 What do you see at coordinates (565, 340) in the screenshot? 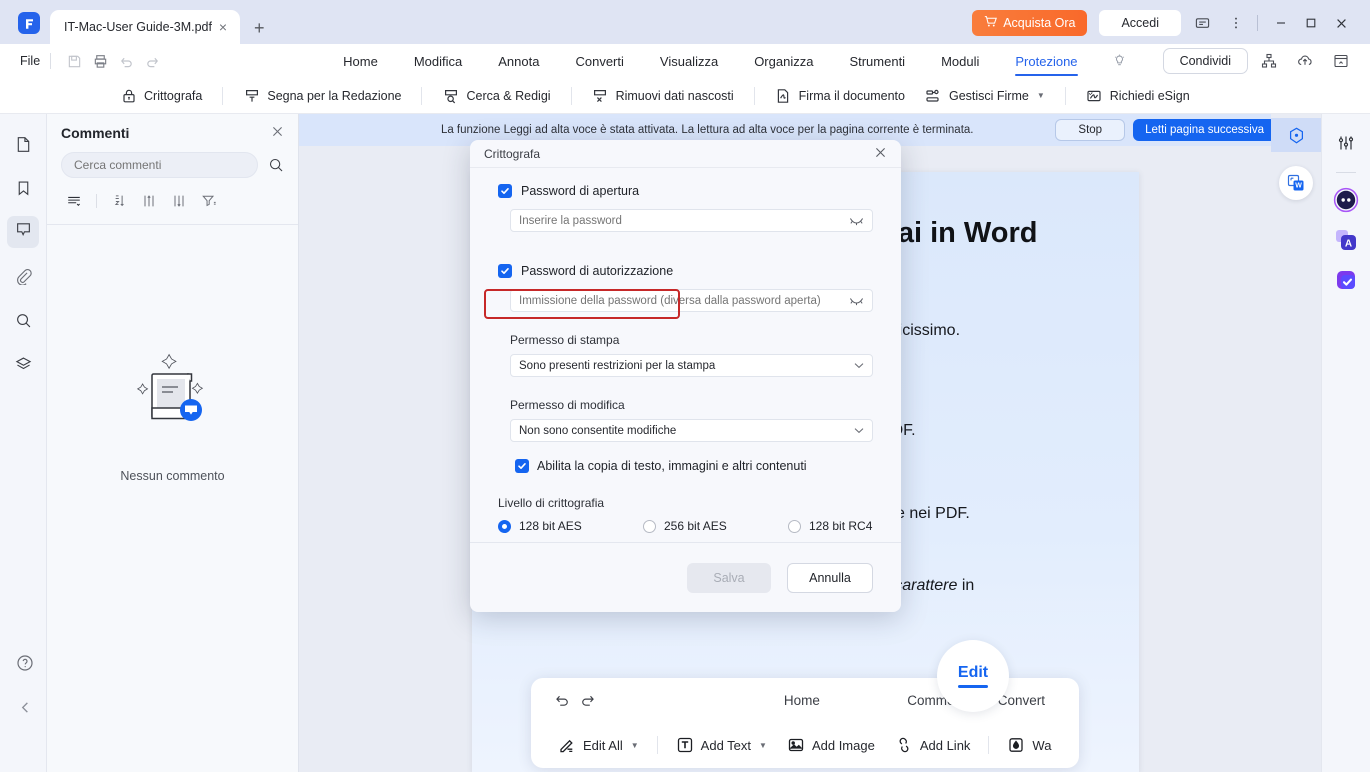
I see `print-permission-label: Permesso di stampa` at bounding box center [565, 340].